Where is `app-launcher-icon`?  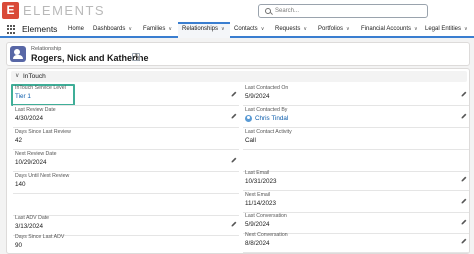
app-launcher-icon is located at coordinates (11, 29).